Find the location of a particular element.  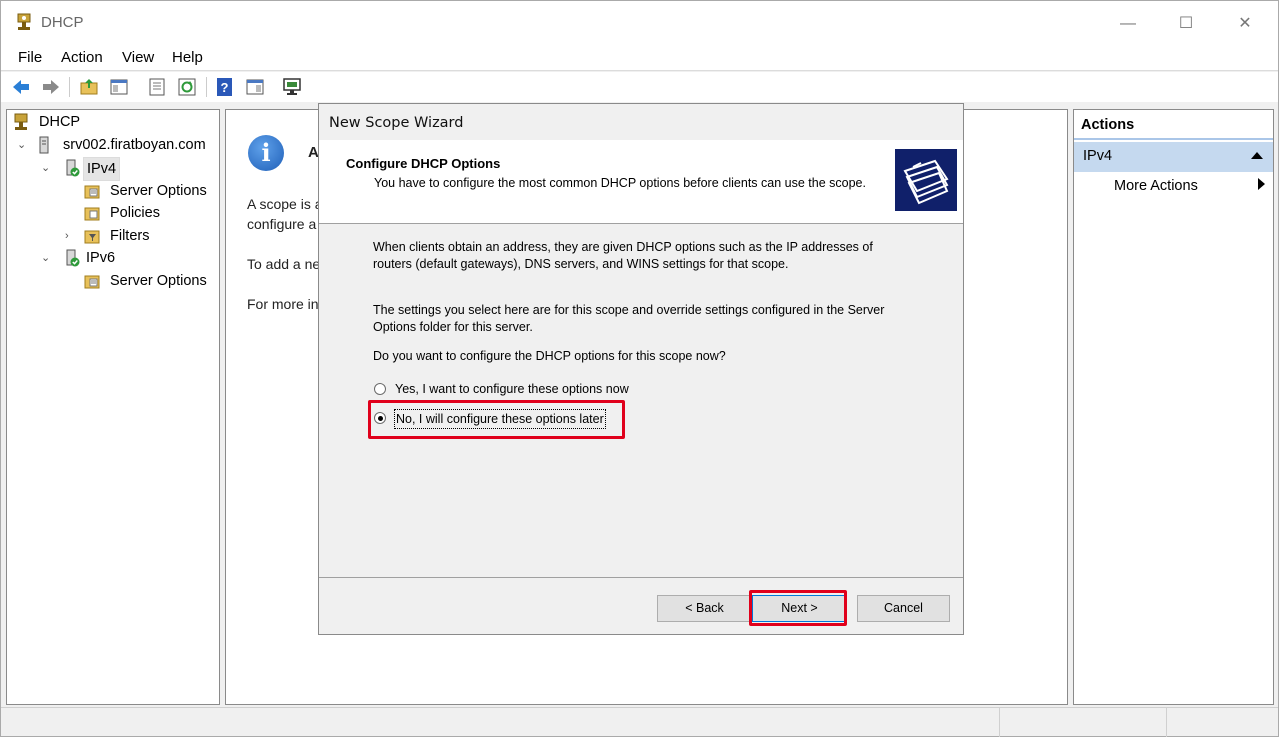

results-text-line: configure a is located at coordinates (282, 224).